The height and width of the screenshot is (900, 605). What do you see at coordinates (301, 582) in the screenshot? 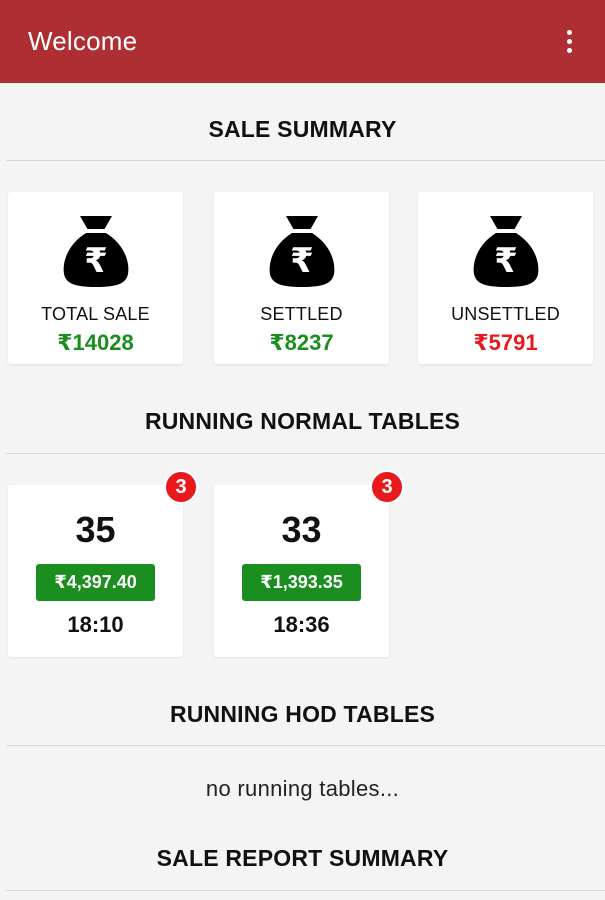
I see `table-amount: ₹1,393.35` at bounding box center [301, 582].